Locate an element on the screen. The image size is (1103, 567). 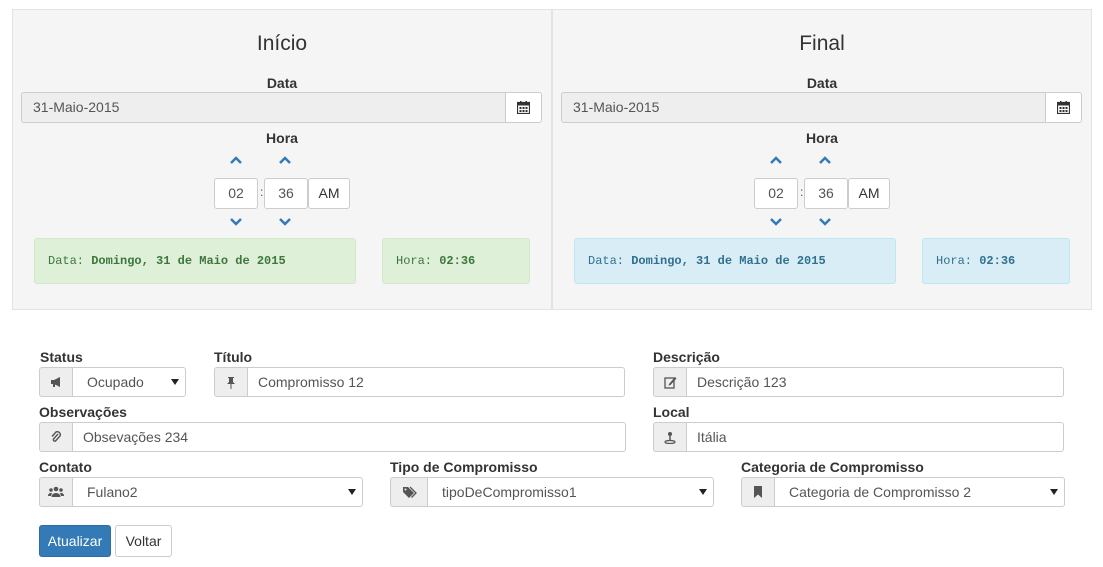
end-minute-input: 36 is located at coordinates (826, 193).